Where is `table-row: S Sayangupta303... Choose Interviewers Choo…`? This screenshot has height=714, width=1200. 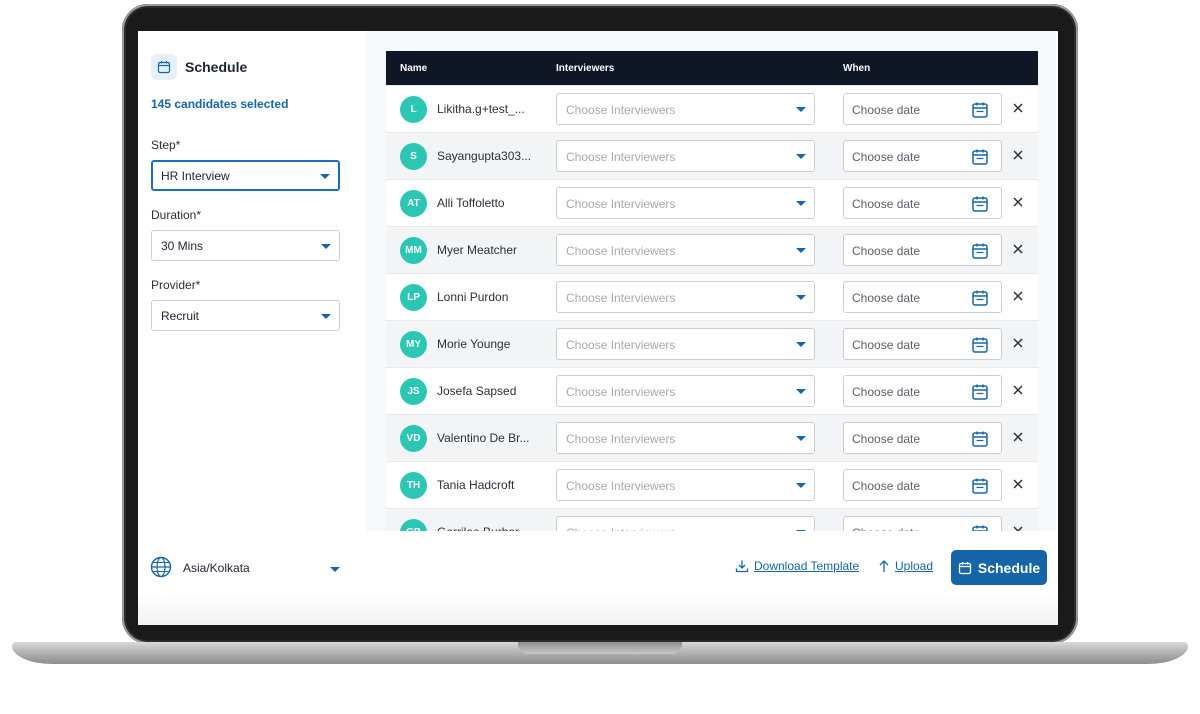
table-row: S Sayangupta303... Choose Interviewers Choo… is located at coordinates (712, 155).